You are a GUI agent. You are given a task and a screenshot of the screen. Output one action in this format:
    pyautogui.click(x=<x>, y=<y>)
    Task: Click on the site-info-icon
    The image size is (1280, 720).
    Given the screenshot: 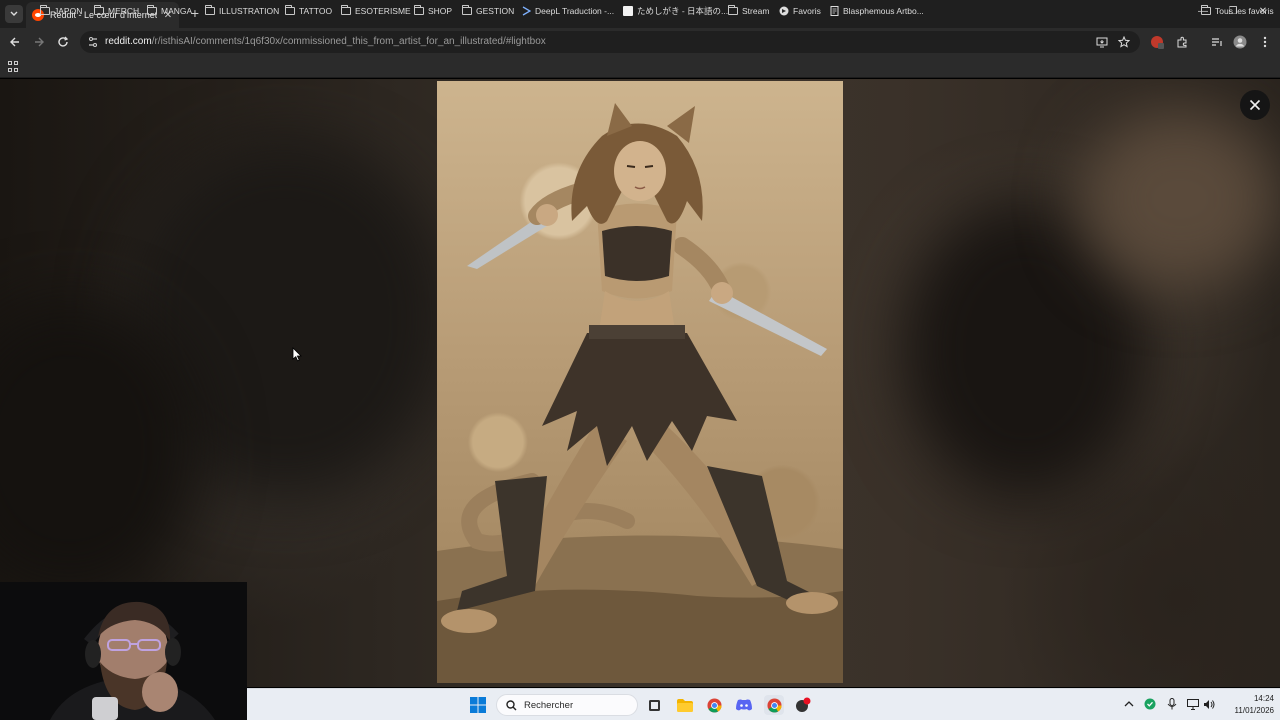 What is the action you would take?
    pyautogui.click(x=93, y=42)
    